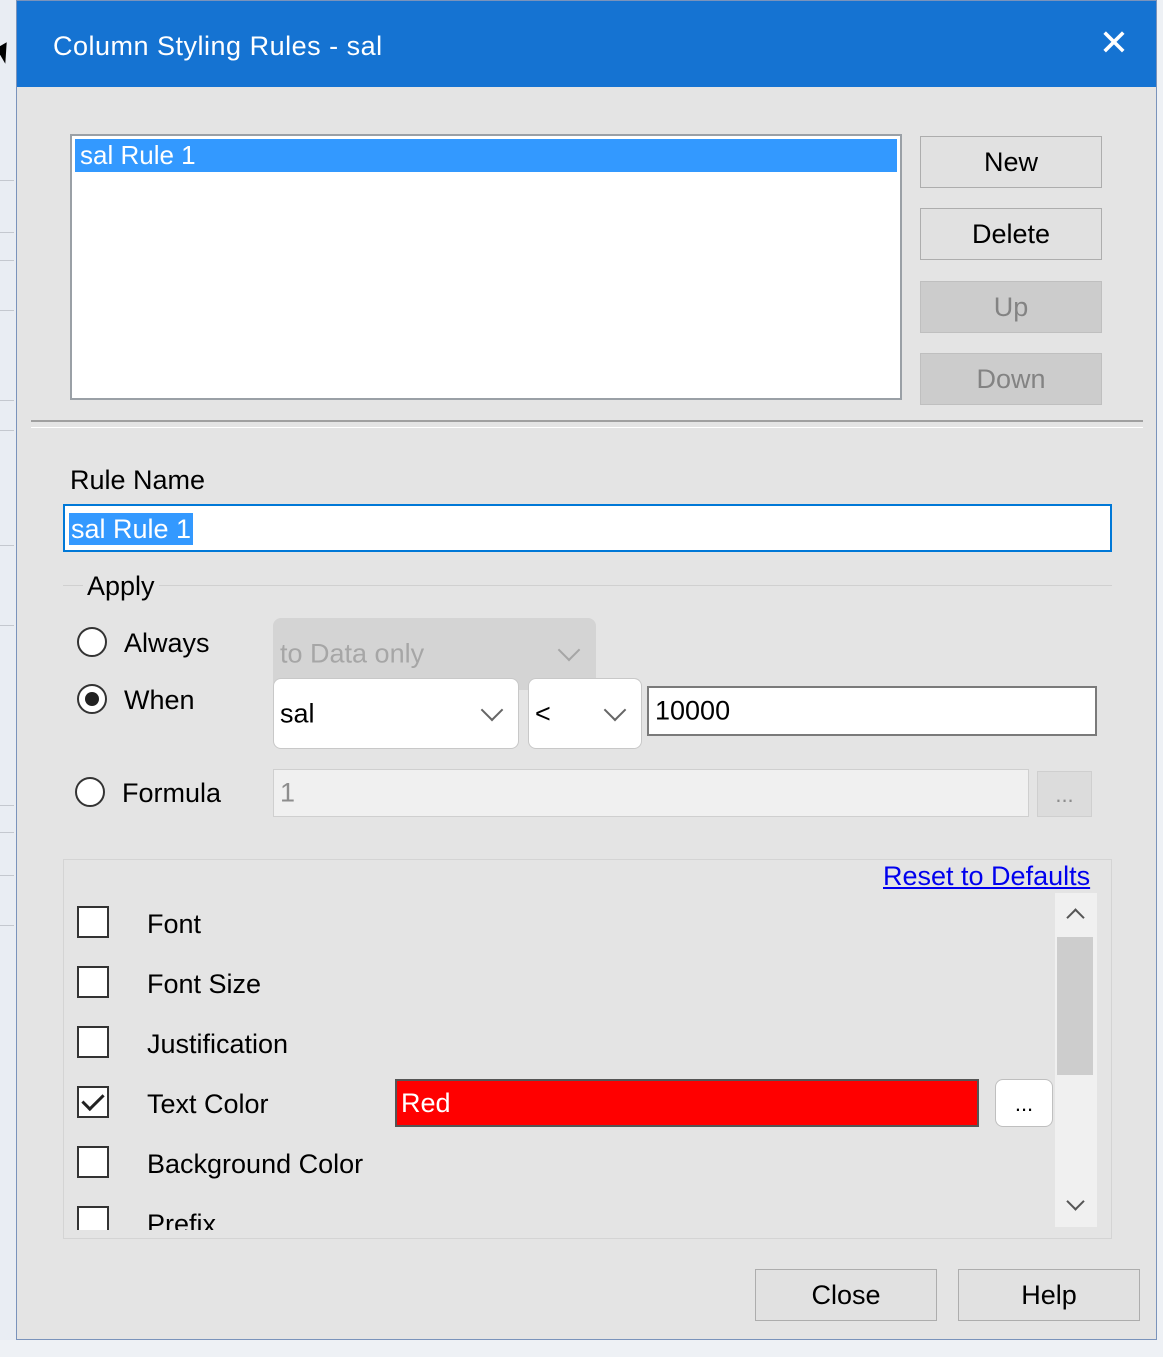 This screenshot has width=1163, height=1357. What do you see at coordinates (486, 155) in the screenshot?
I see `list-item: sal Rule 1` at bounding box center [486, 155].